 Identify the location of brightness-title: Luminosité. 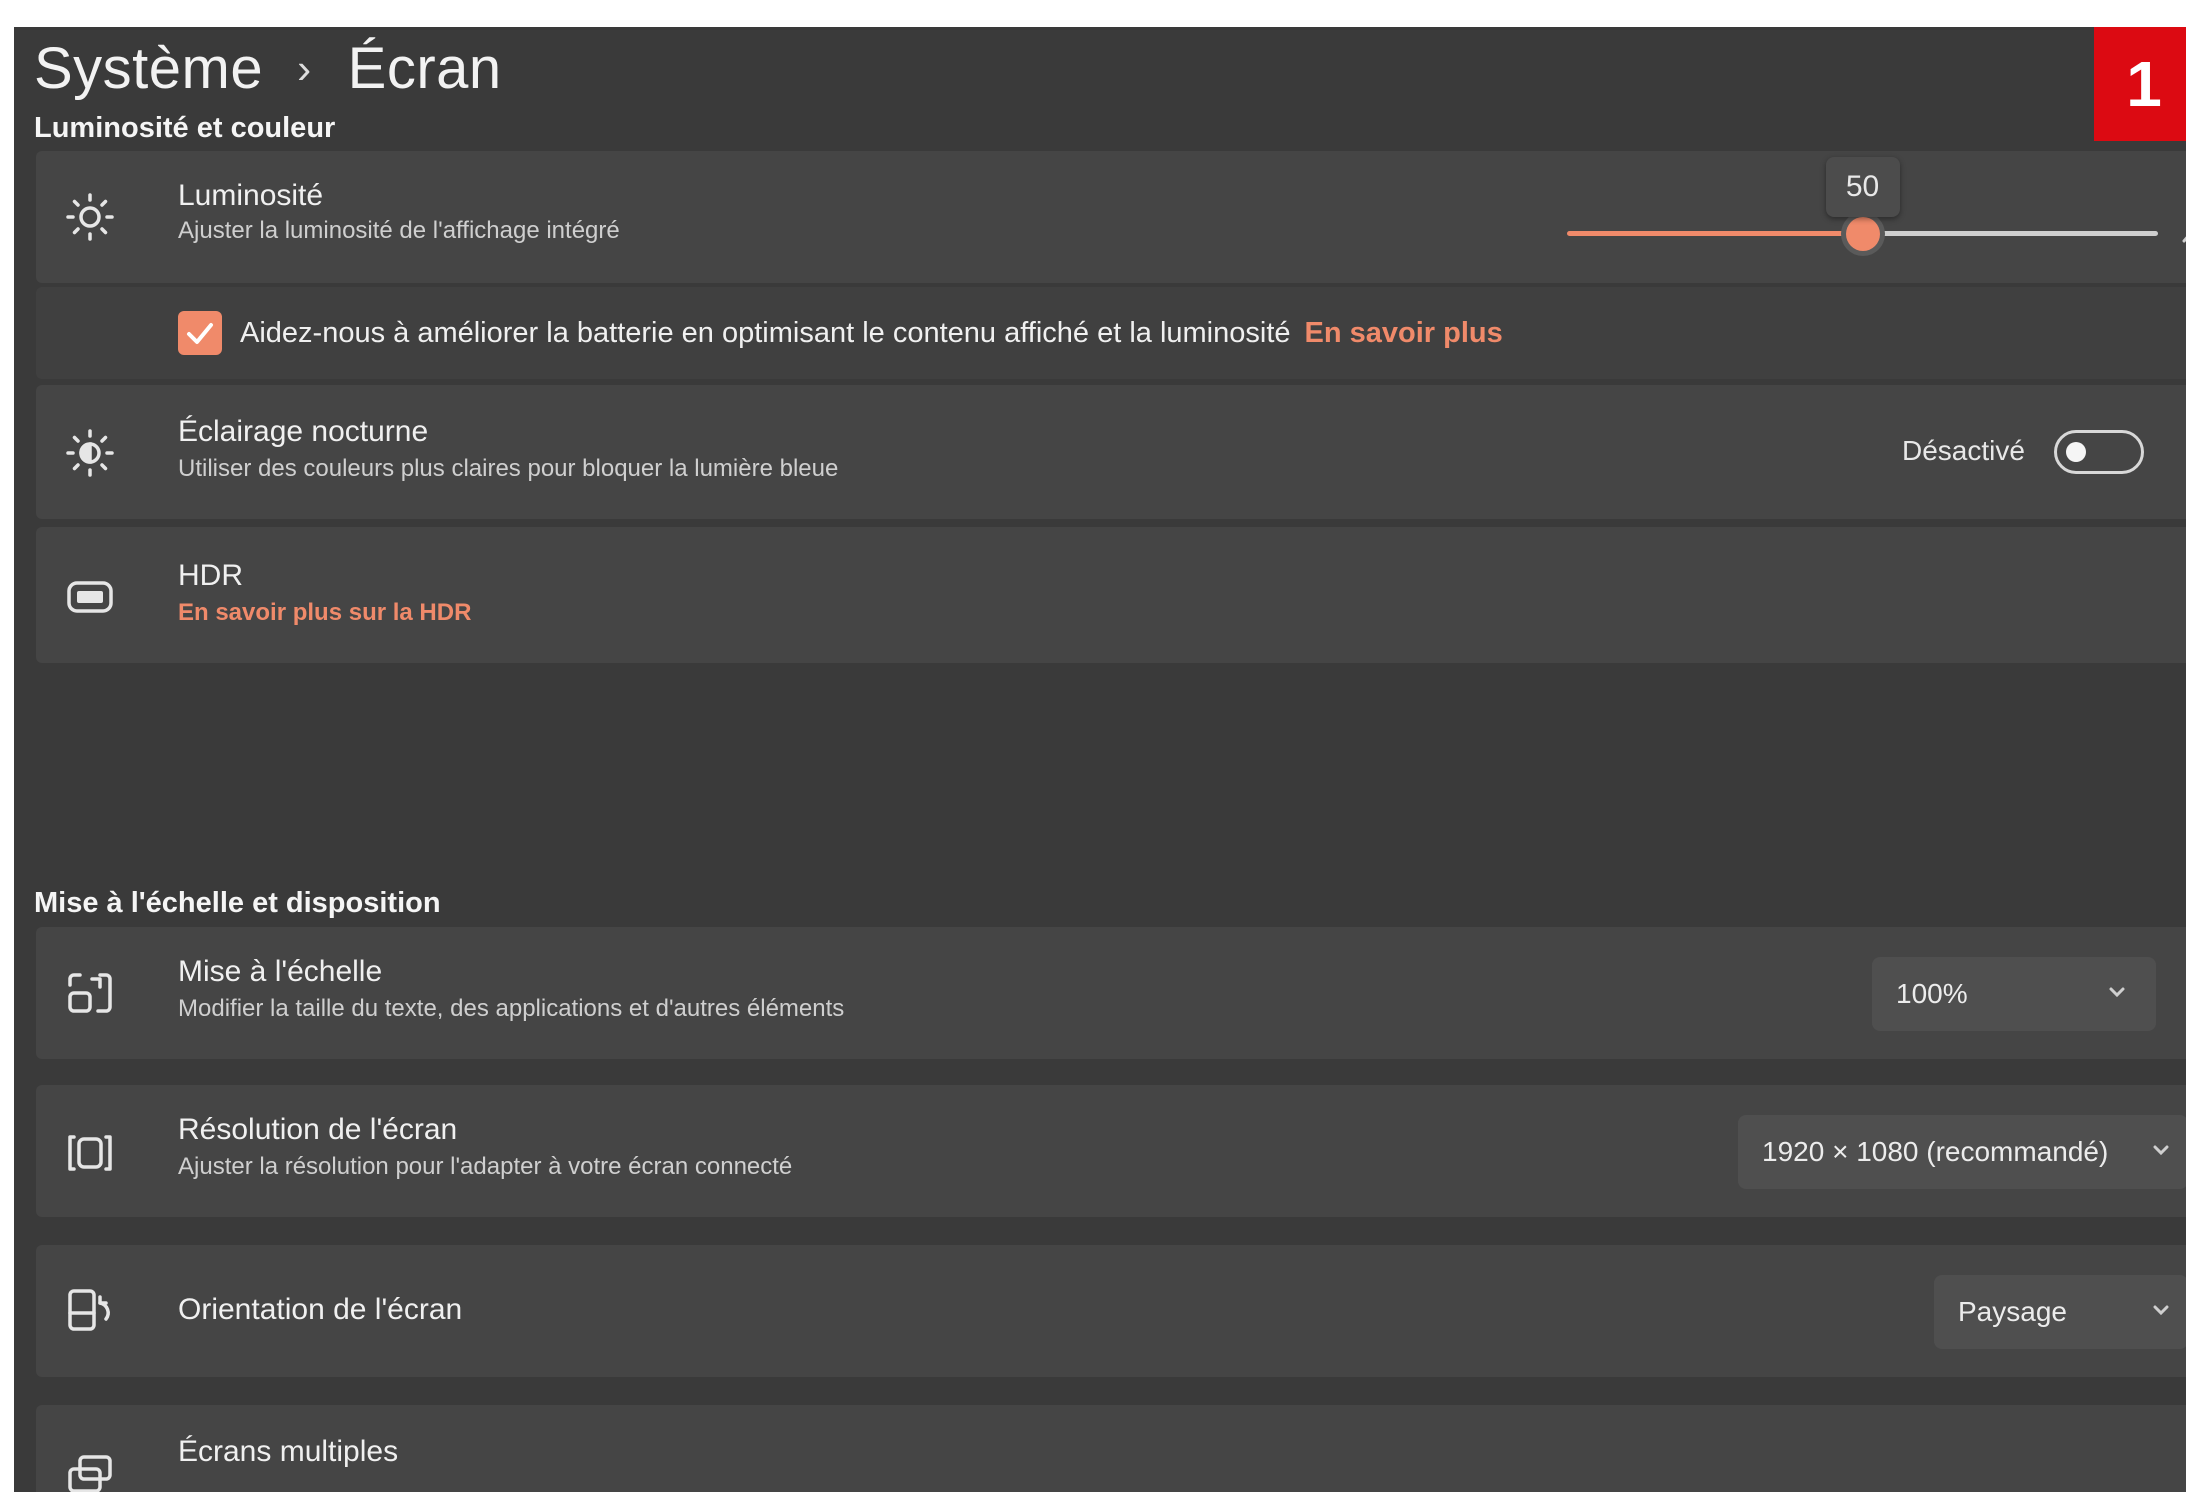
(251, 195).